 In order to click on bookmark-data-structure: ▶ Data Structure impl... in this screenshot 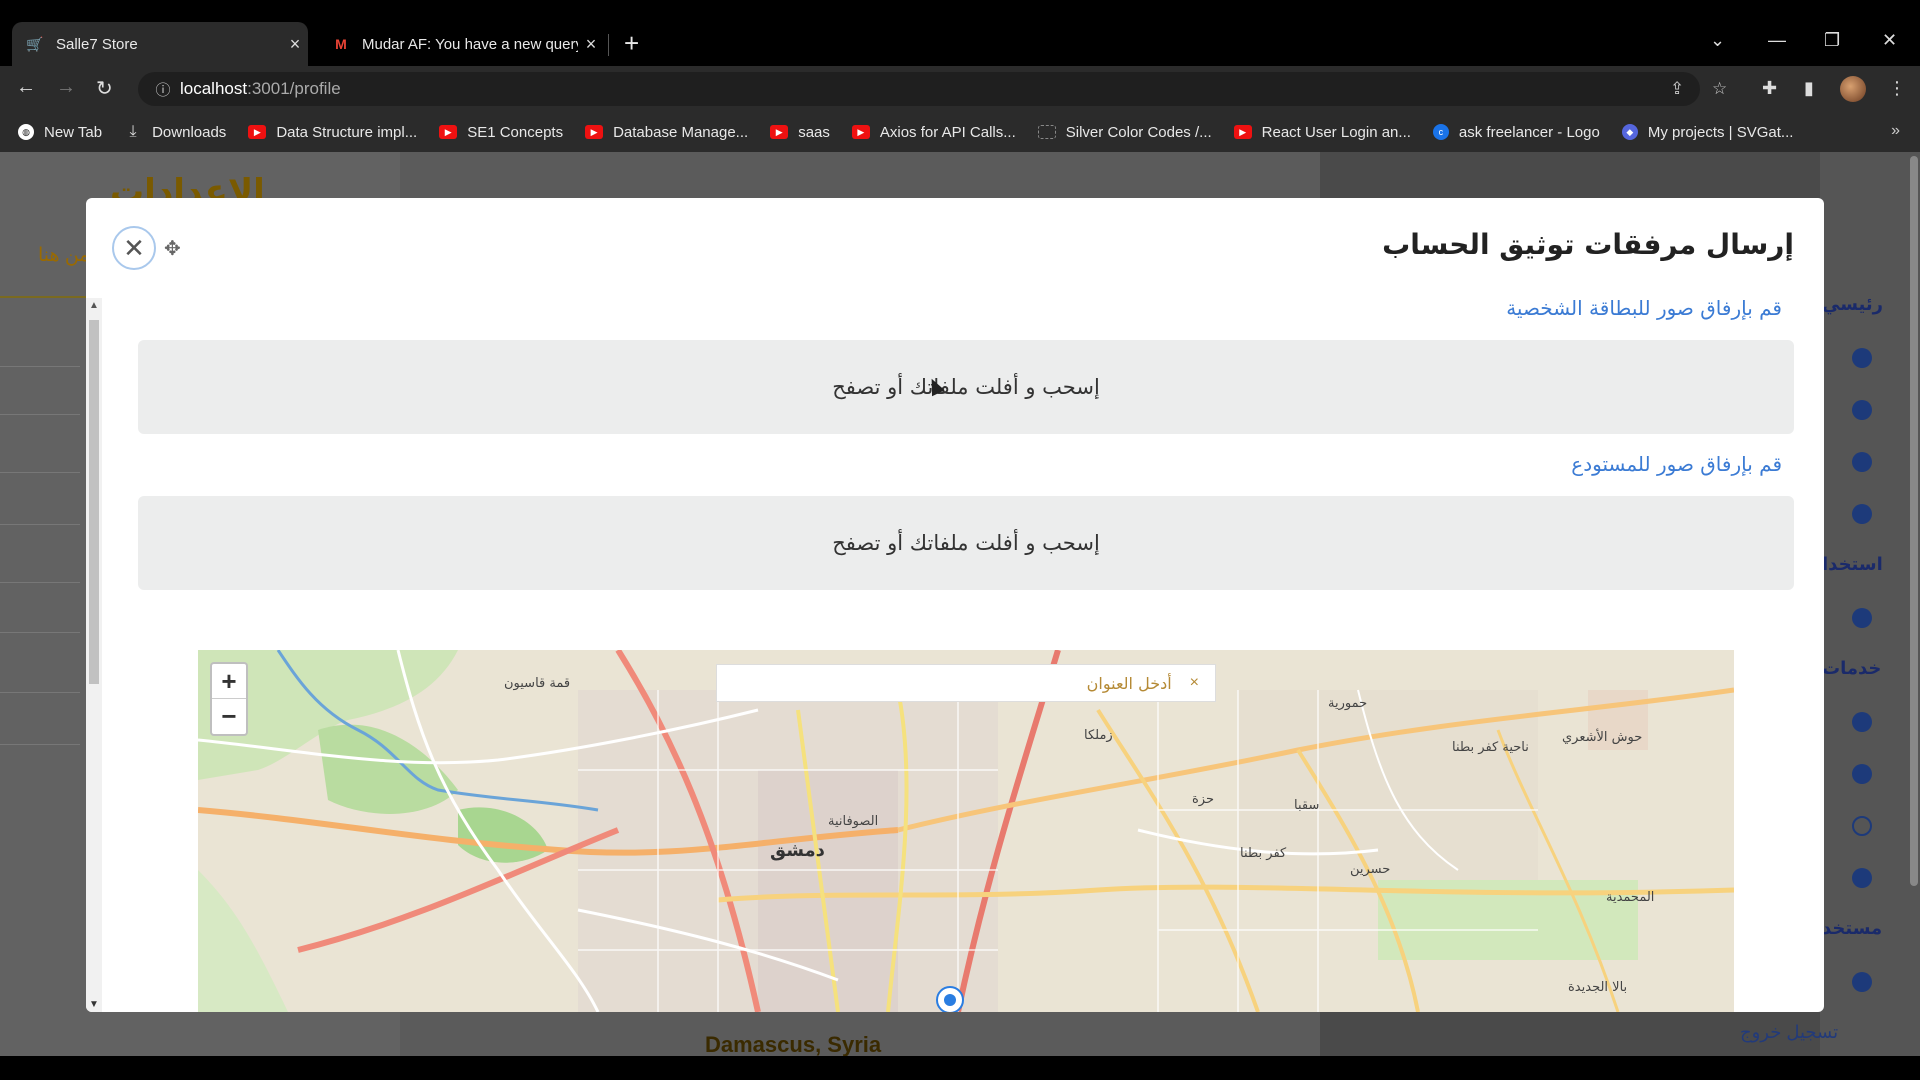, I will do `click(332, 132)`.